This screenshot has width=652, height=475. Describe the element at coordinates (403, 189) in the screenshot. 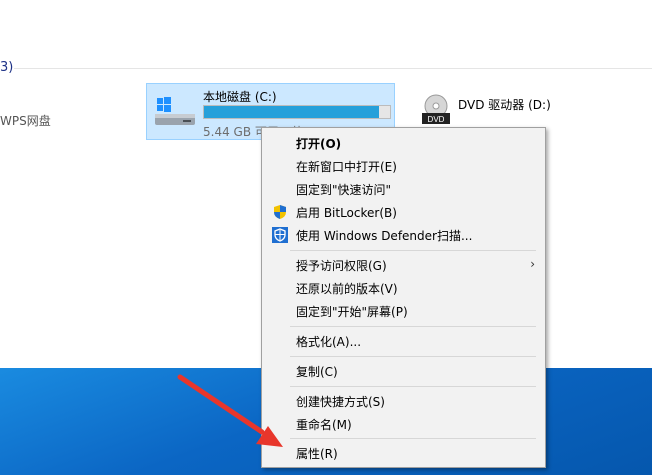

I see `menu-item-pin-quick-access: 固定到"快速访问"` at that location.